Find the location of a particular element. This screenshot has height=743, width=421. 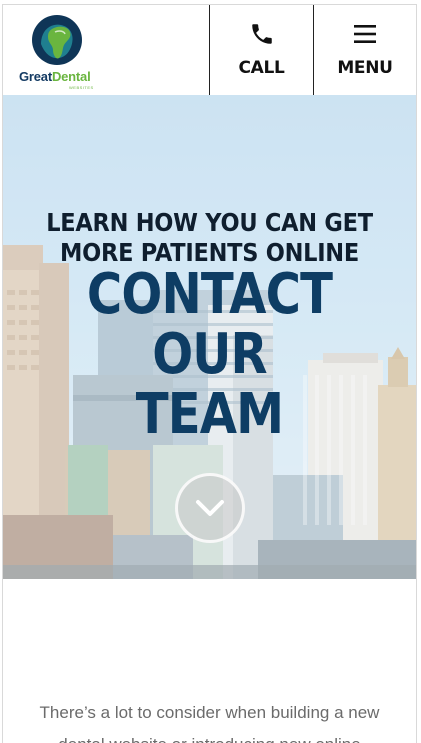

site-header: GreatDental WEBSITES CALL MENU is located at coordinates (209, 50).